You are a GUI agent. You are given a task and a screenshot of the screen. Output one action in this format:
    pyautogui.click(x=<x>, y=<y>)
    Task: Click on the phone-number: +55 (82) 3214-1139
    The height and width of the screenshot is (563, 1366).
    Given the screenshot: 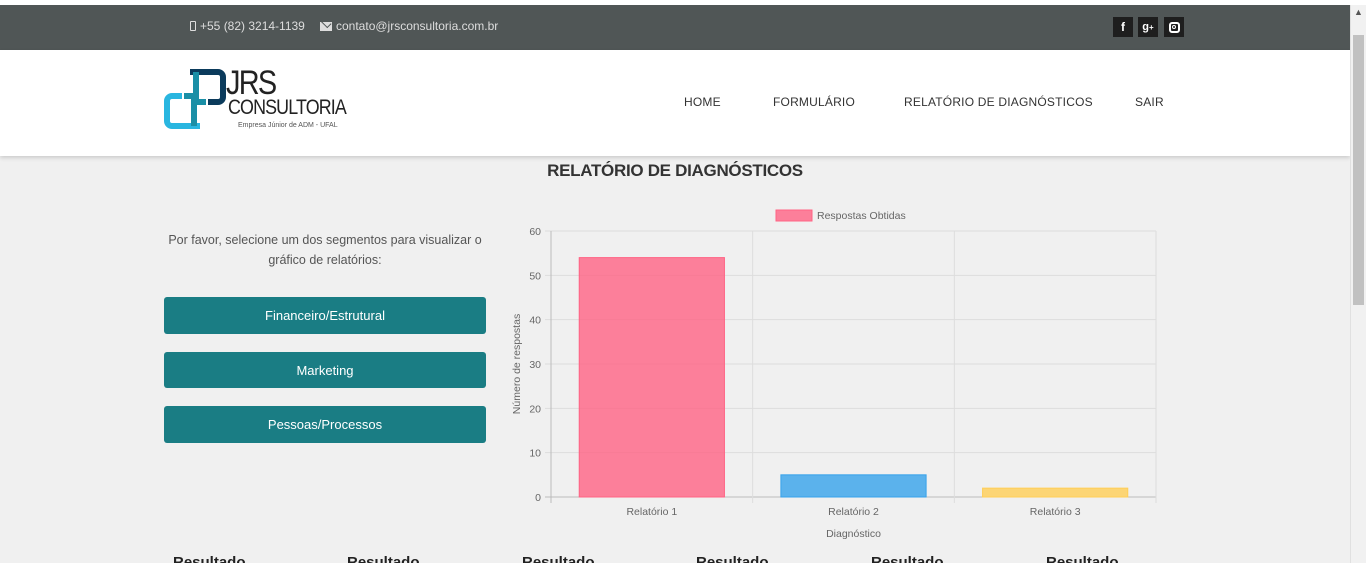 What is the action you would take?
    pyautogui.click(x=252, y=26)
    